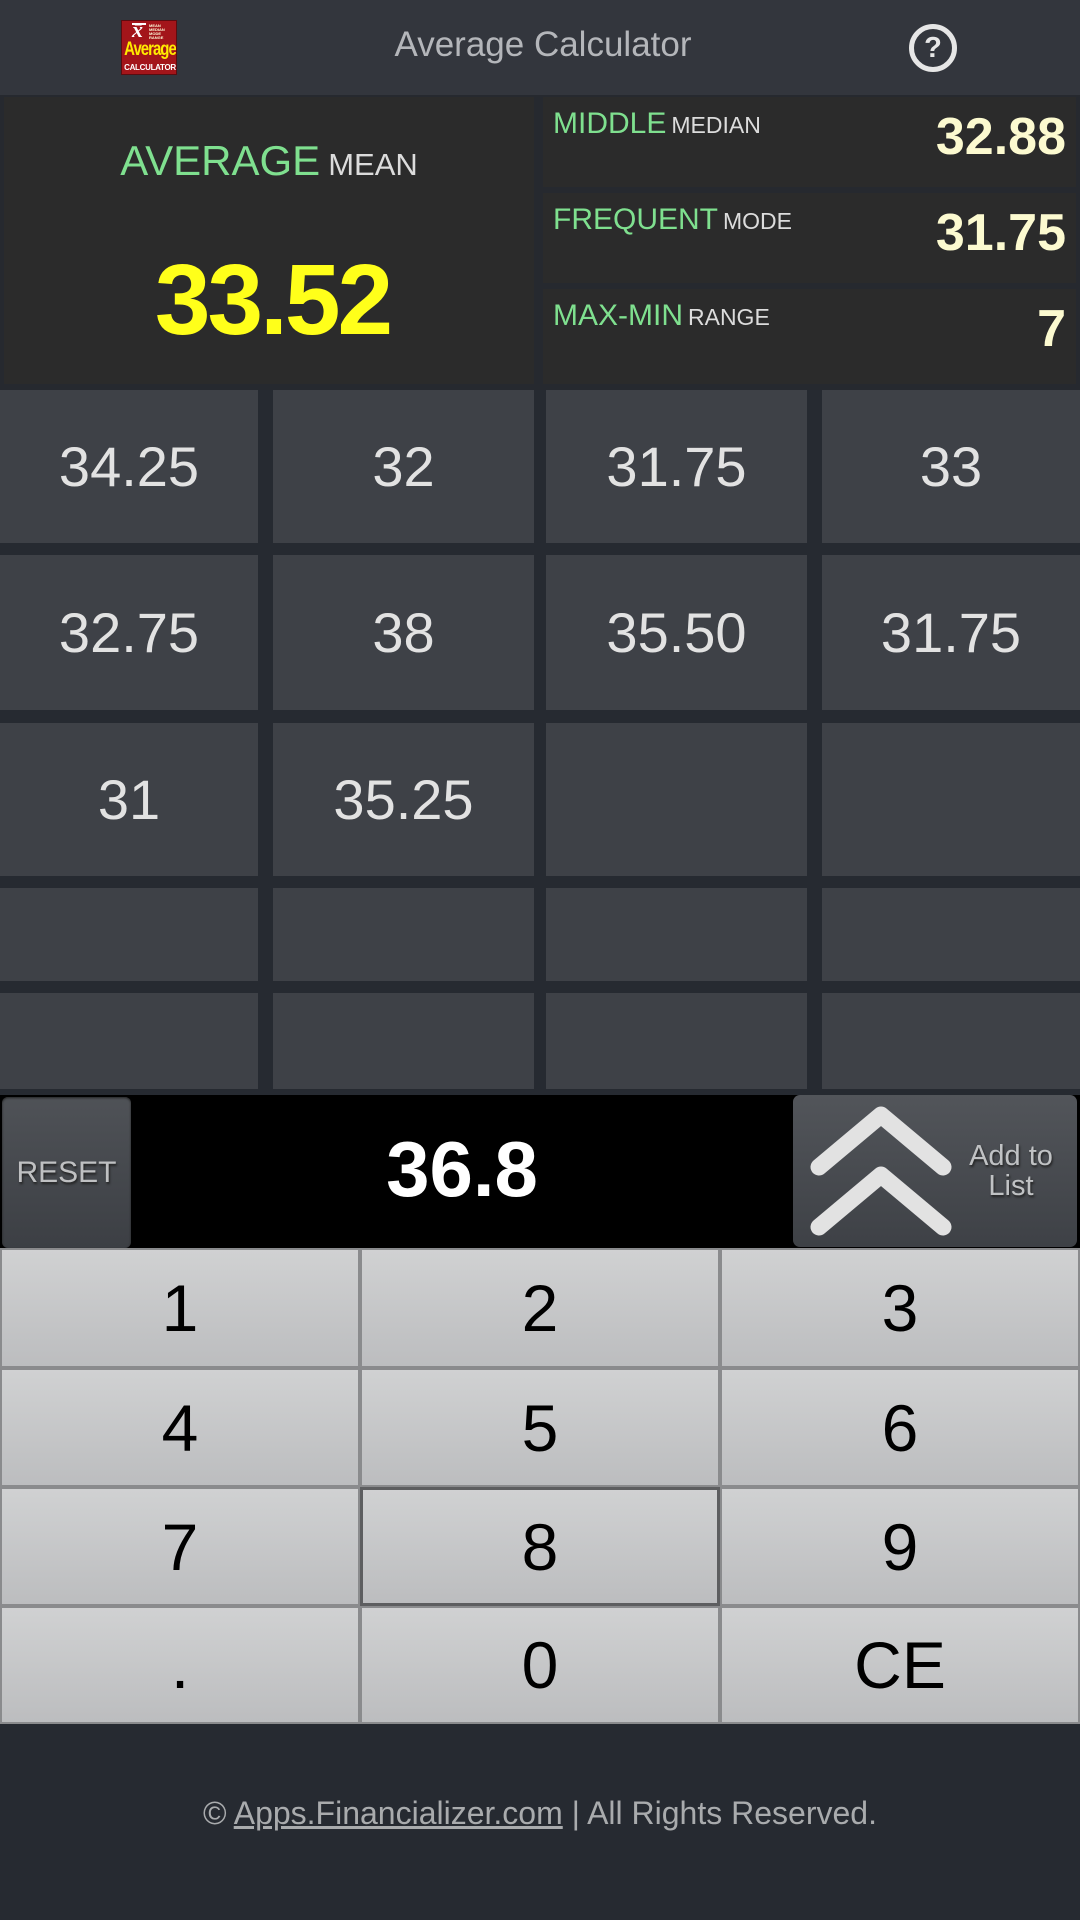  Describe the element at coordinates (1000, 233) in the screenshot. I see `mode-value: 31.75` at that location.